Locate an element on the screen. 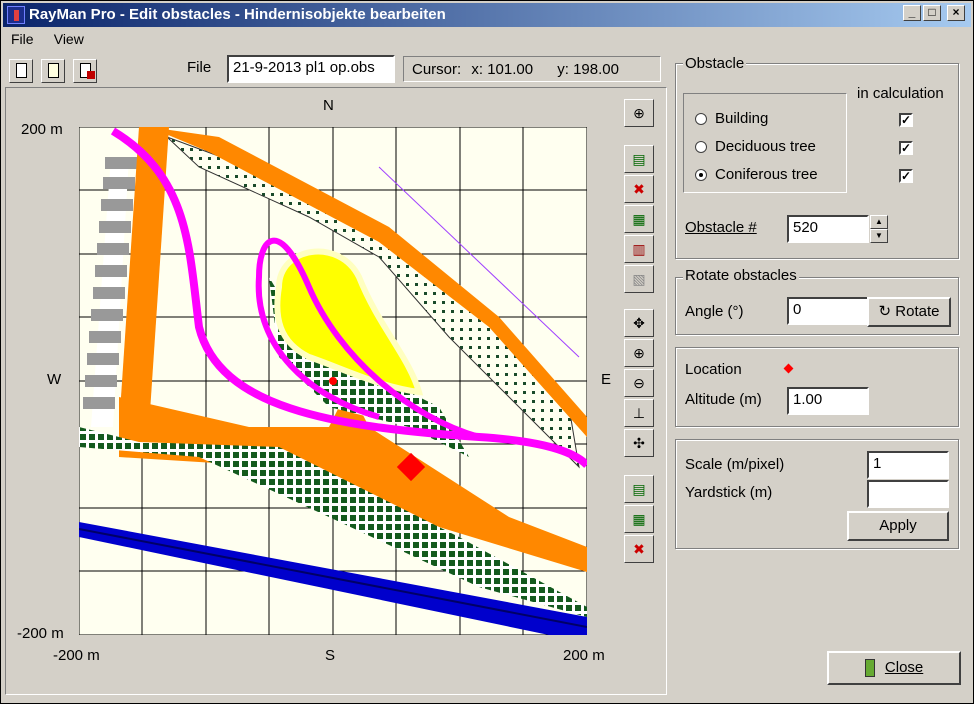 The image size is (974, 704). move-obstacle-button: ▥ is located at coordinates (639, 249).